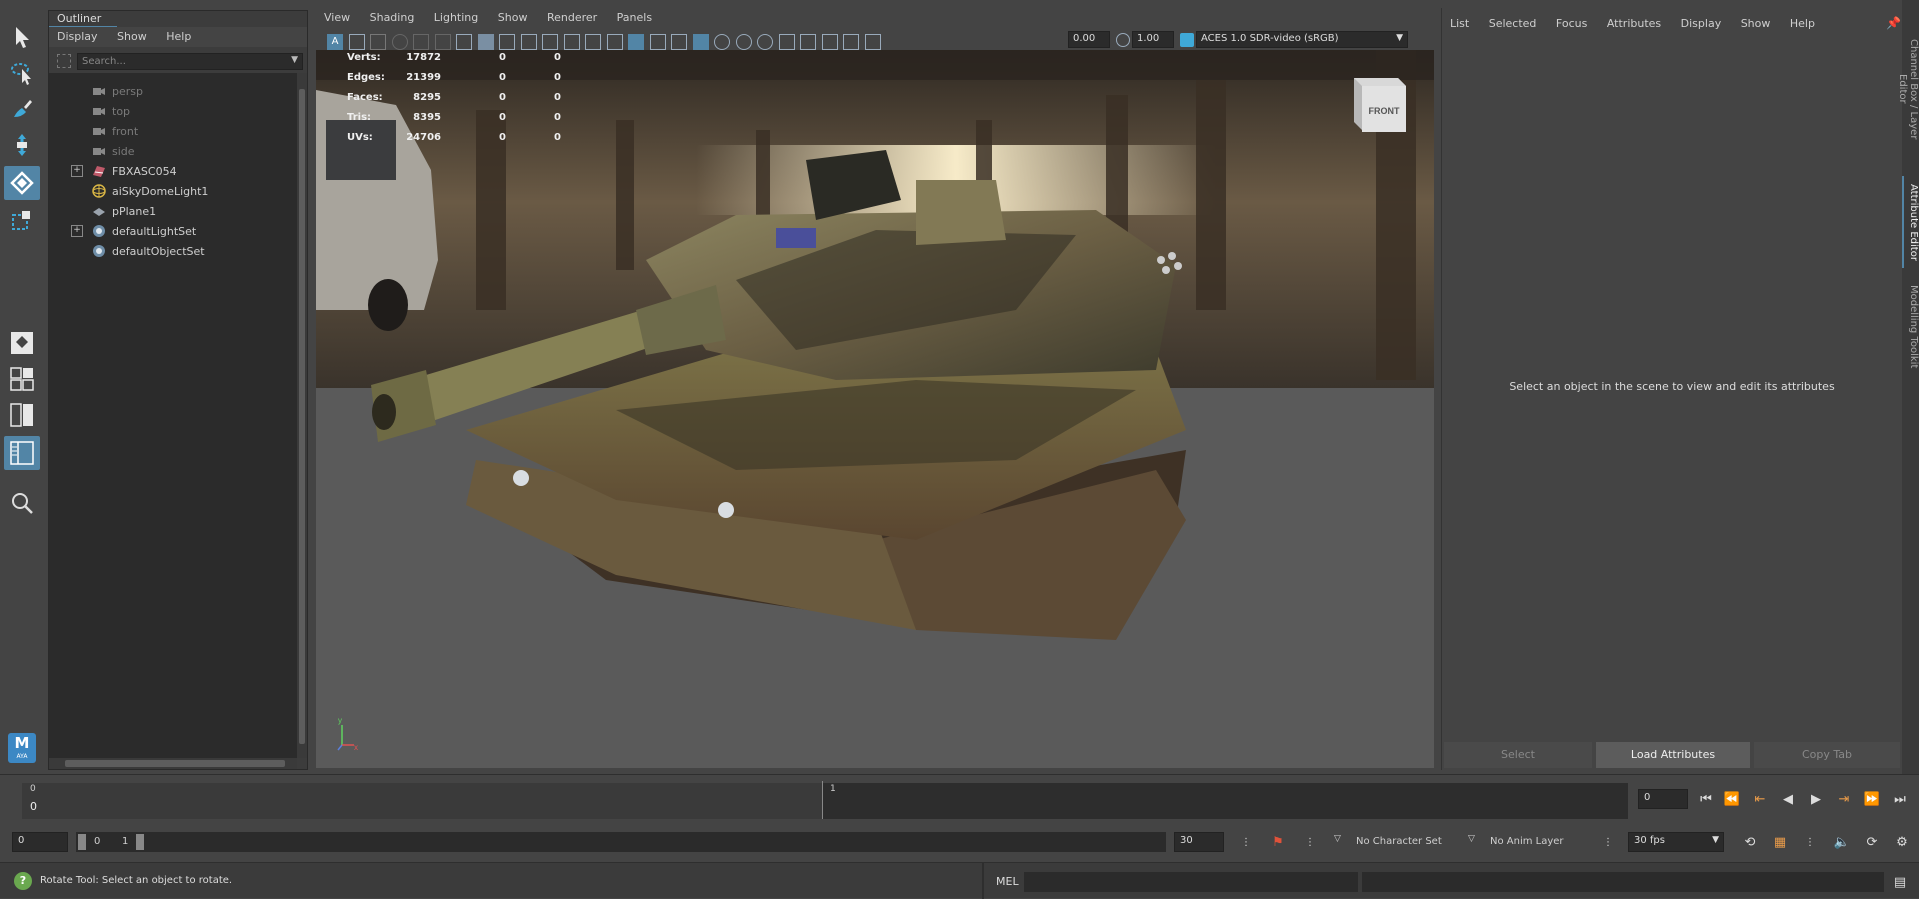 The height and width of the screenshot is (899, 1919). I want to click on select-camera-icon: A, so click(335, 42).